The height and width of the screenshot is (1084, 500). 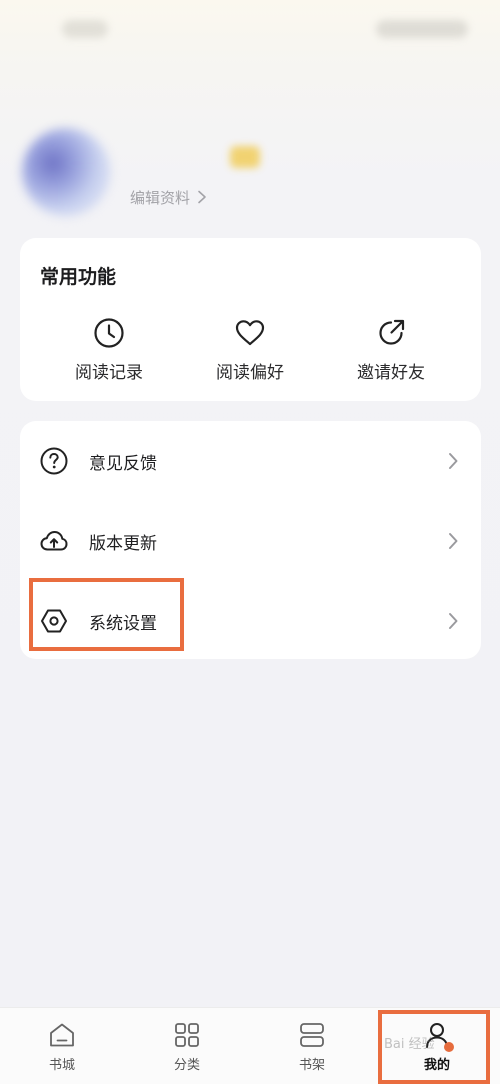 What do you see at coordinates (250, 333) in the screenshot?
I see `heart-icon` at bounding box center [250, 333].